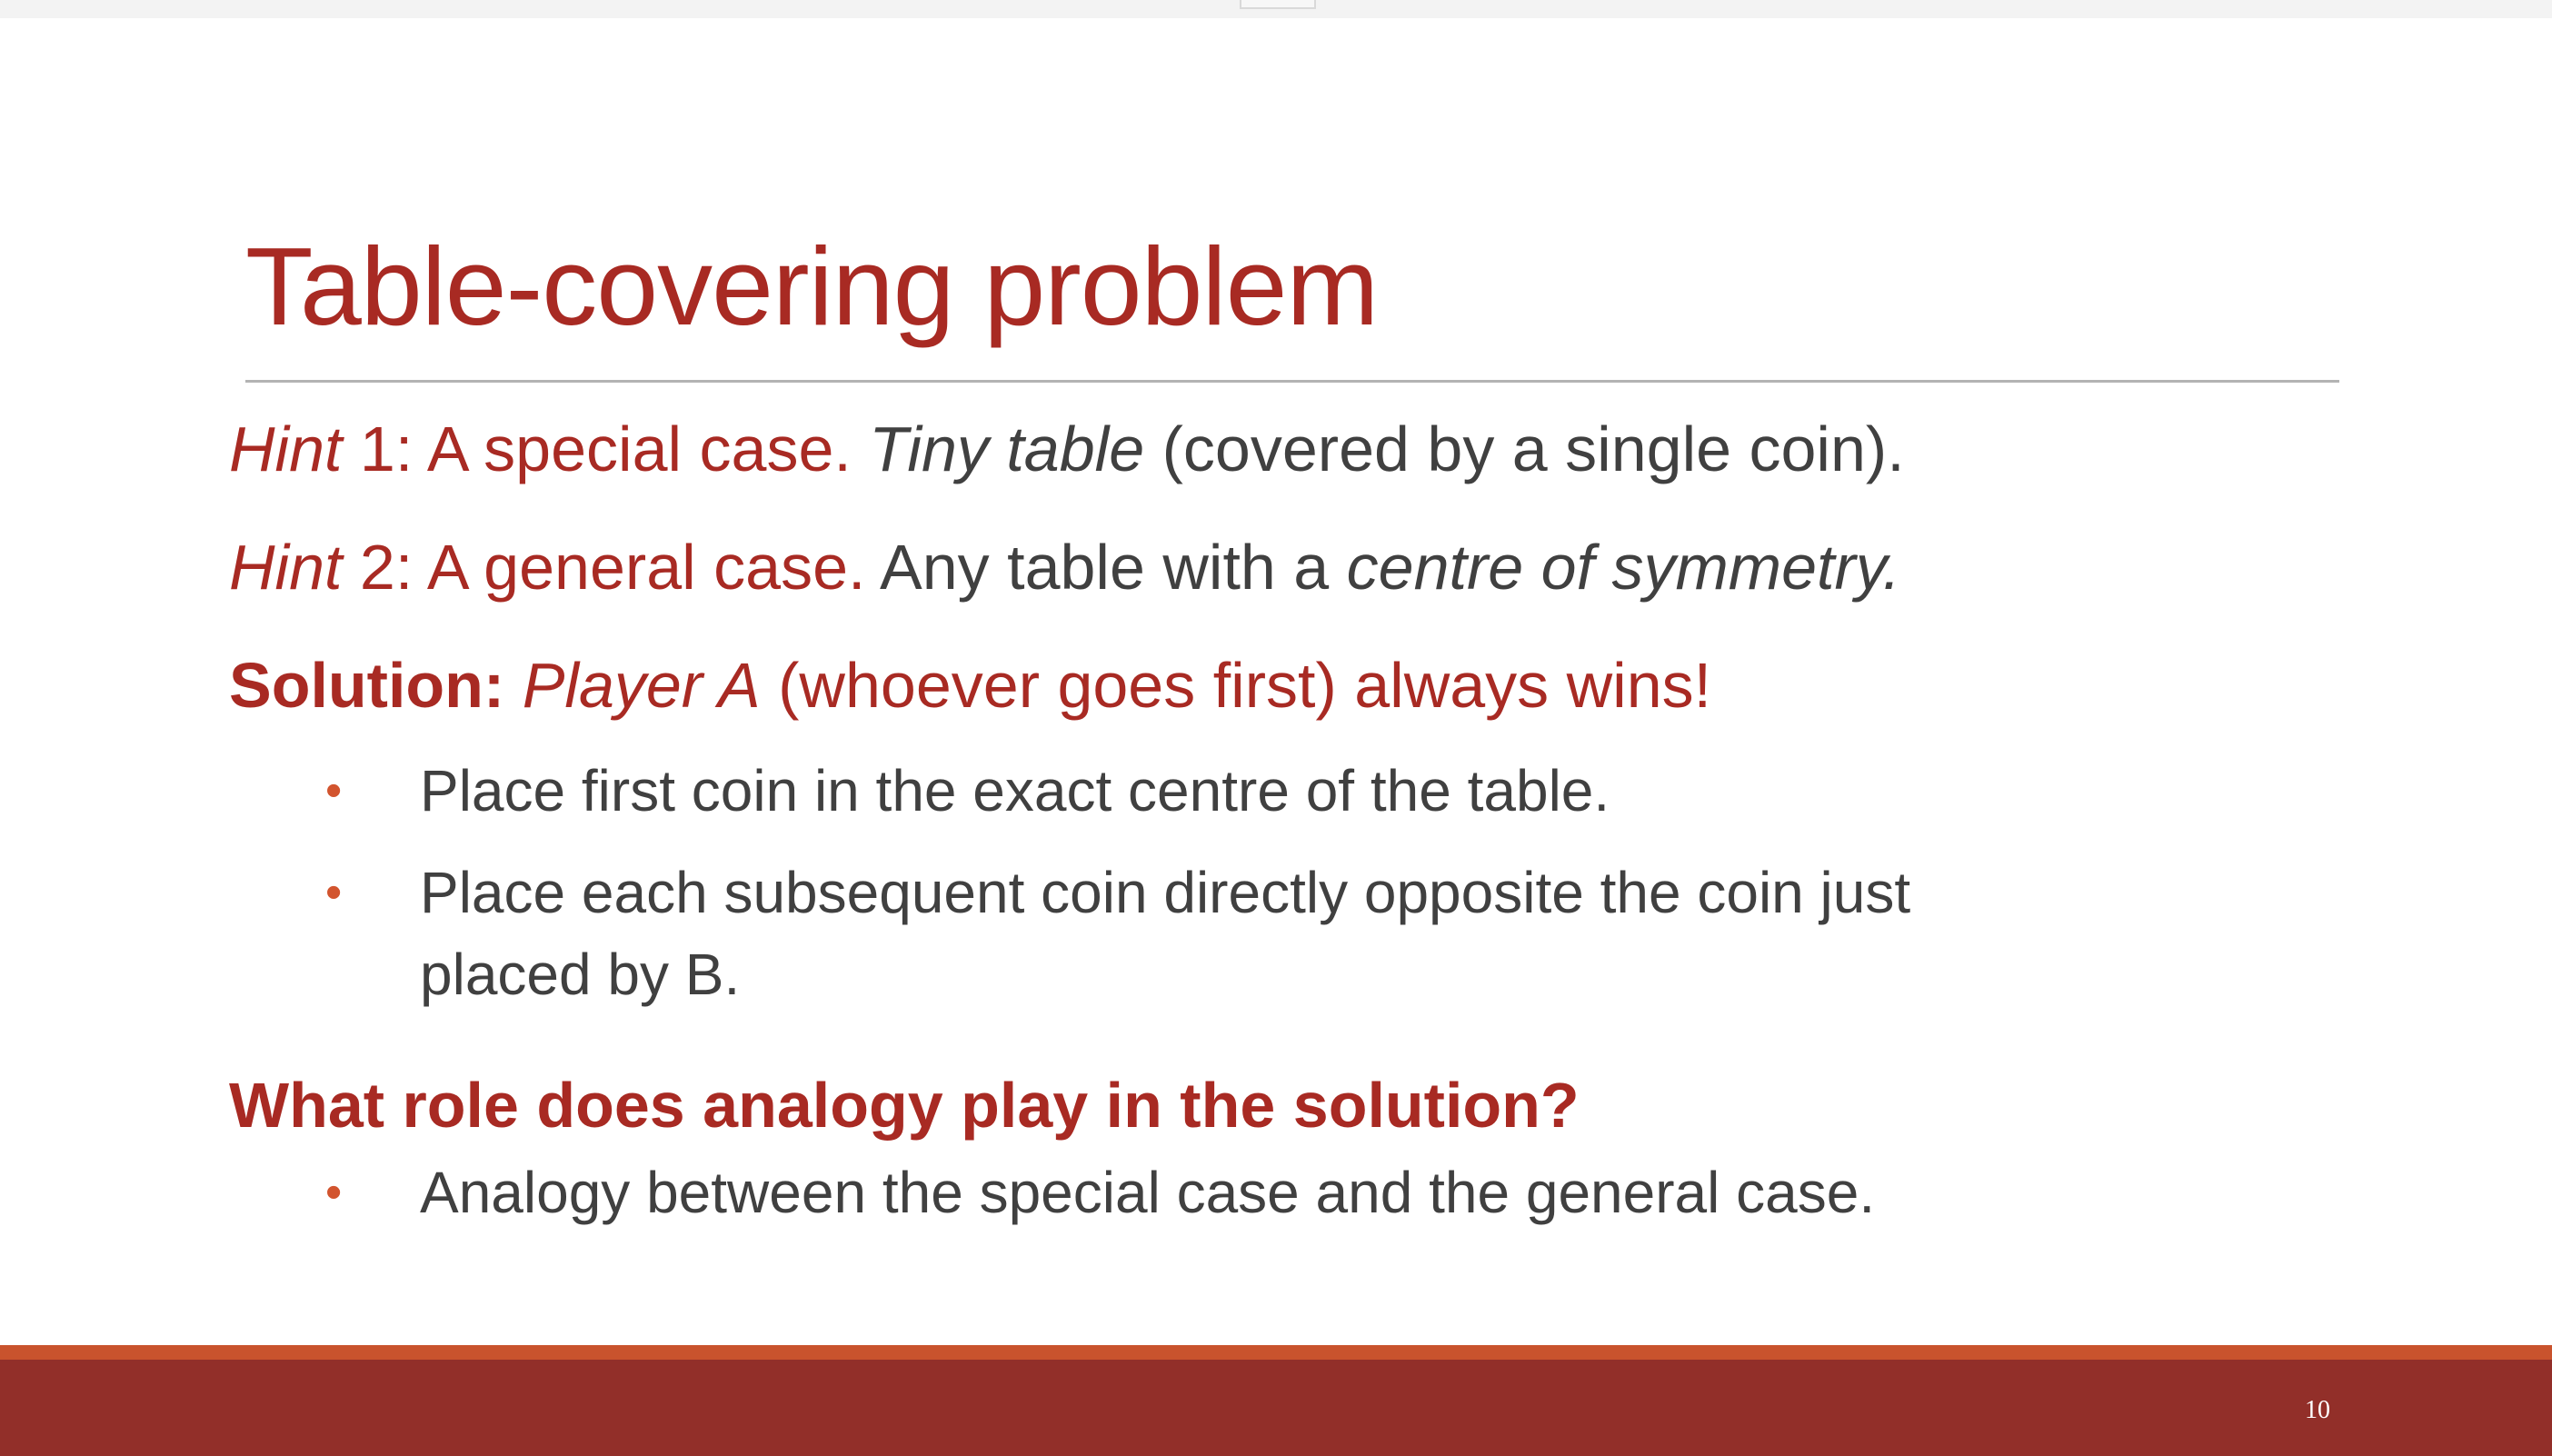 The width and height of the screenshot is (2552, 1456). Describe the element at coordinates (1113, 567) in the screenshot. I see `hint-2-text: Any table with a` at that location.